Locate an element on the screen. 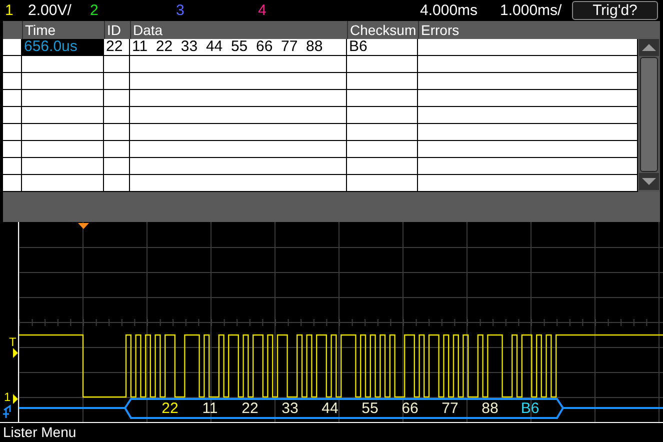 Image resolution: width=663 pixels, height=442 pixels. scroll-thumb is located at coordinates (649, 114).